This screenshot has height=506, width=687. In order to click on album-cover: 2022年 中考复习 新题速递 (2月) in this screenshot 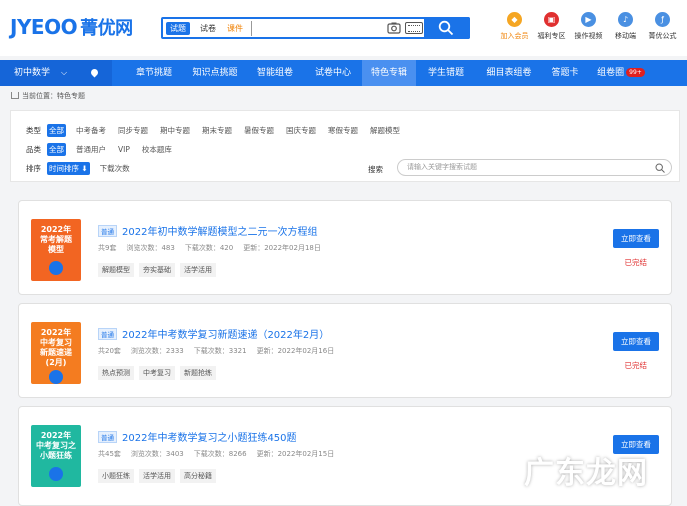, I will do `click(56, 353)`.